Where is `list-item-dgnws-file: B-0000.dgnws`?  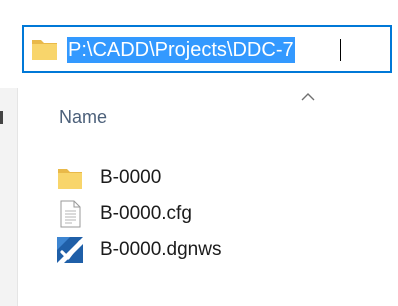 list-item-dgnws-file: B-0000.dgnws is located at coordinates (220, 250).